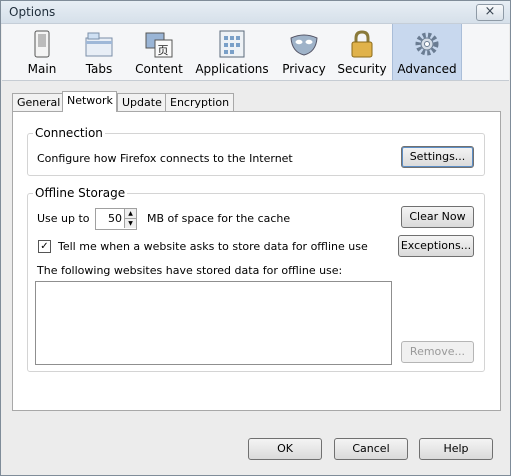 The height and width of the screenshot is (476, 511). Describe the element at coordinates (80, 193) in the screenshot. I see `offline-storage-group-label: Offline Storage` at that location.